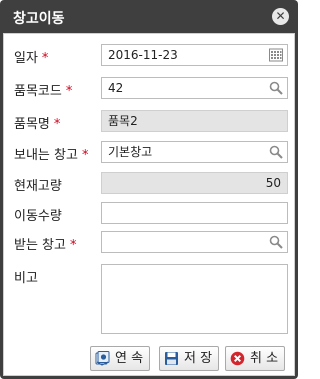 This screenshot has height=379, width=320. What do you see at coordinates (194, 121) in the screenshot?
I see `item-name-field: 품목2` at bounding box center [194, 121].